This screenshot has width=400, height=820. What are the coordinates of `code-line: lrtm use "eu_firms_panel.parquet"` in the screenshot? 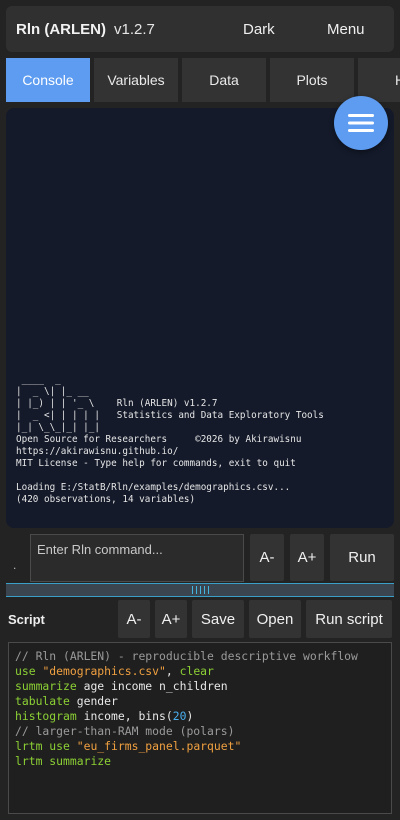 It's located at (128, 746).